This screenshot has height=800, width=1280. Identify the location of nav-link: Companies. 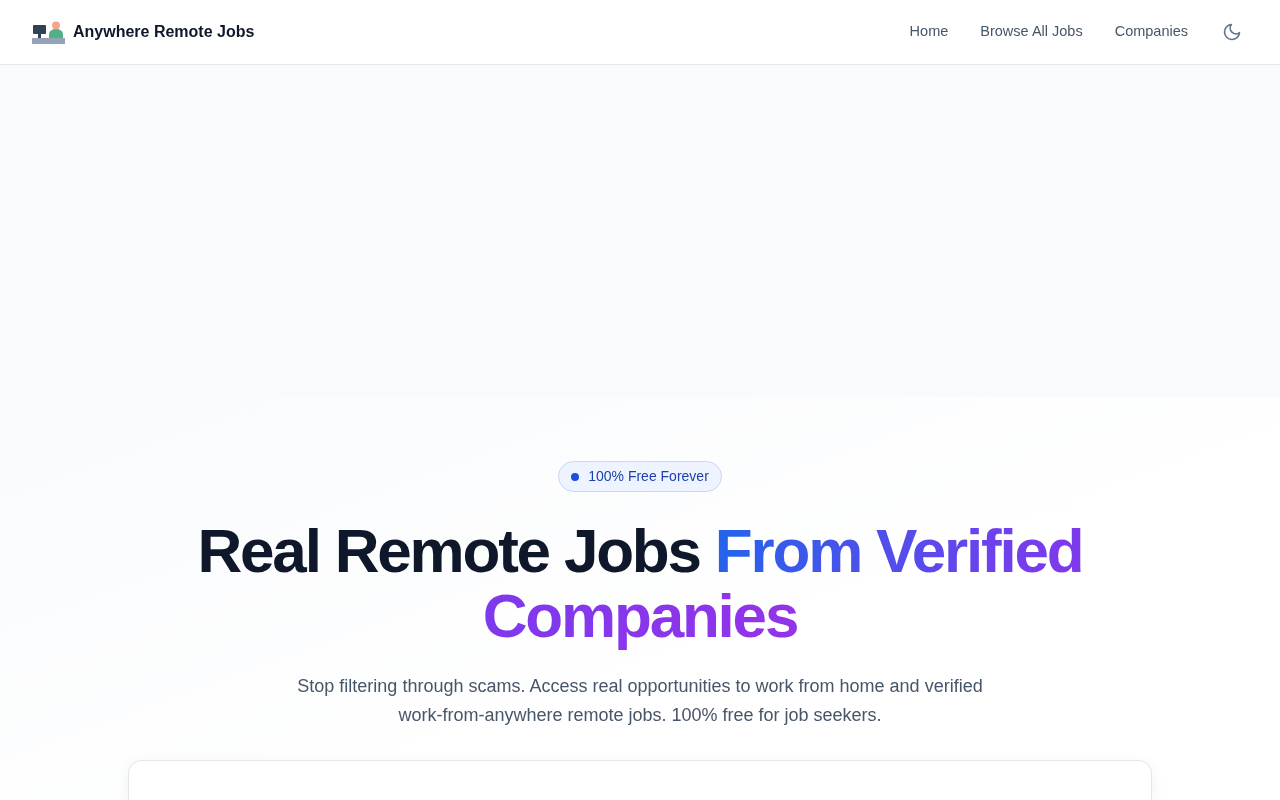
(1151, 32).